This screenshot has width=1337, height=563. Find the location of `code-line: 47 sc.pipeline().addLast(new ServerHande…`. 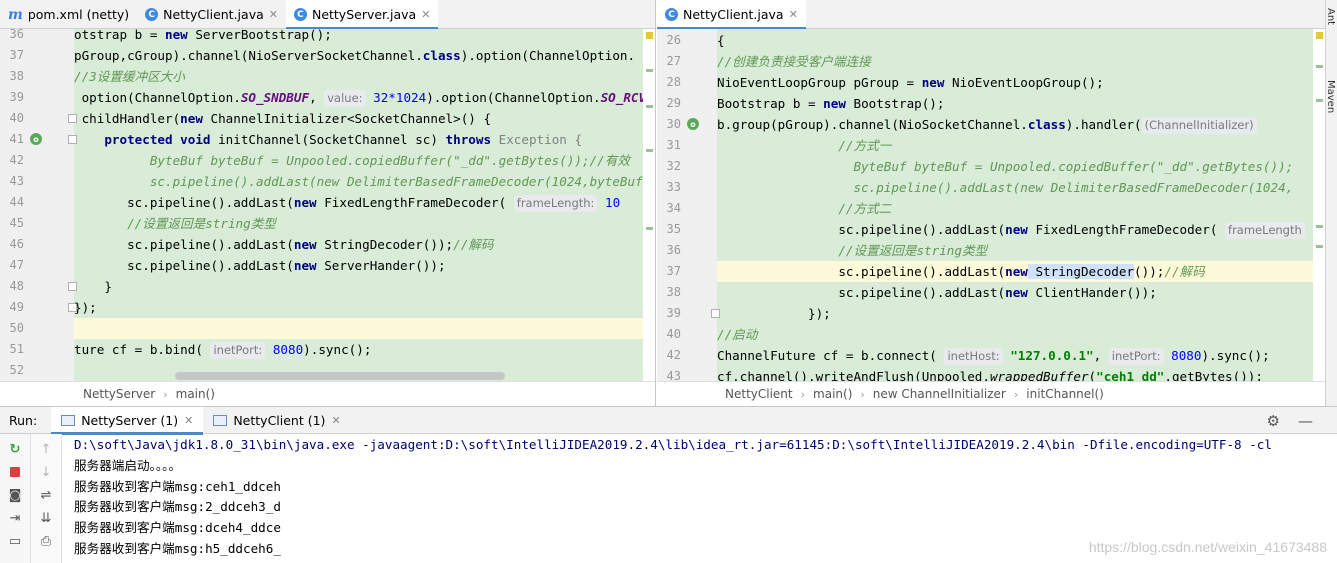

code-line: 47 sc.pipeline().addLast(new ServerHande… is located at coordinates (227, 265).